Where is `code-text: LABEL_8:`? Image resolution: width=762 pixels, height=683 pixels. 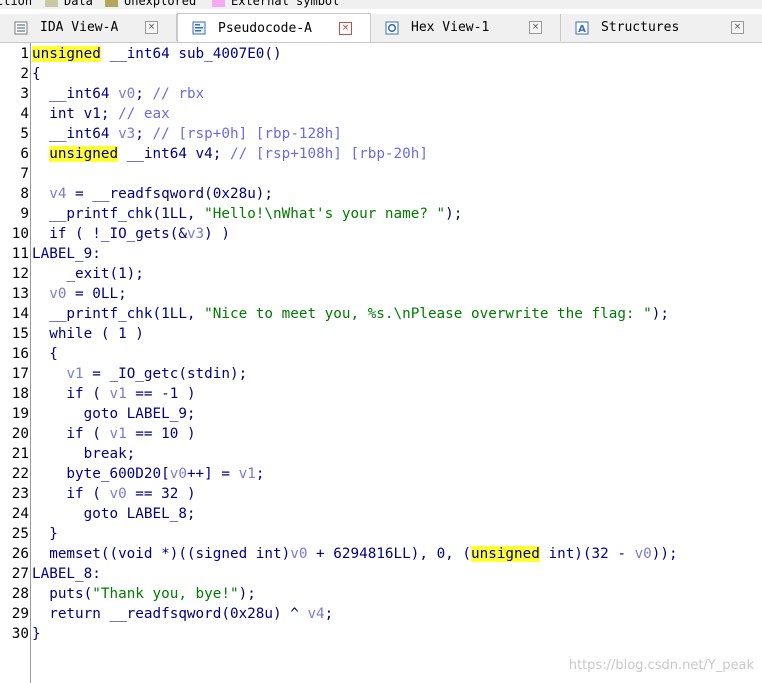
code-text: LABEL_8: is located at coordinates (66, 574).